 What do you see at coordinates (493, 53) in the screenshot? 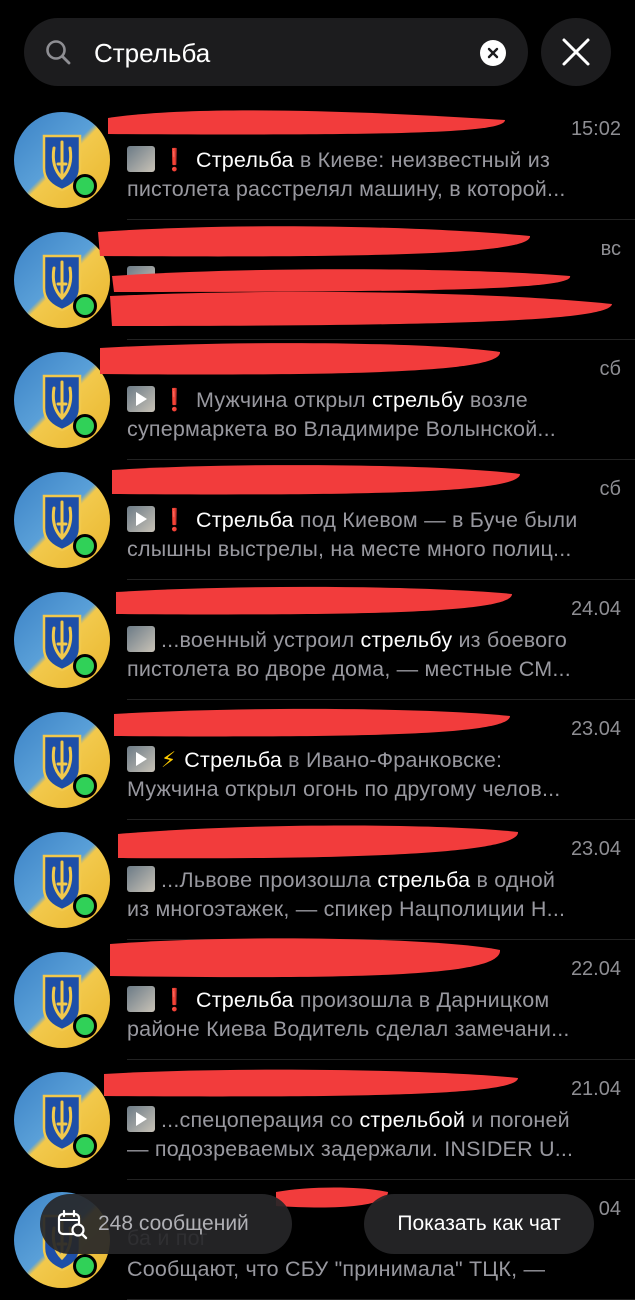
I see `clear-icon` at bounding box center [493, 53].